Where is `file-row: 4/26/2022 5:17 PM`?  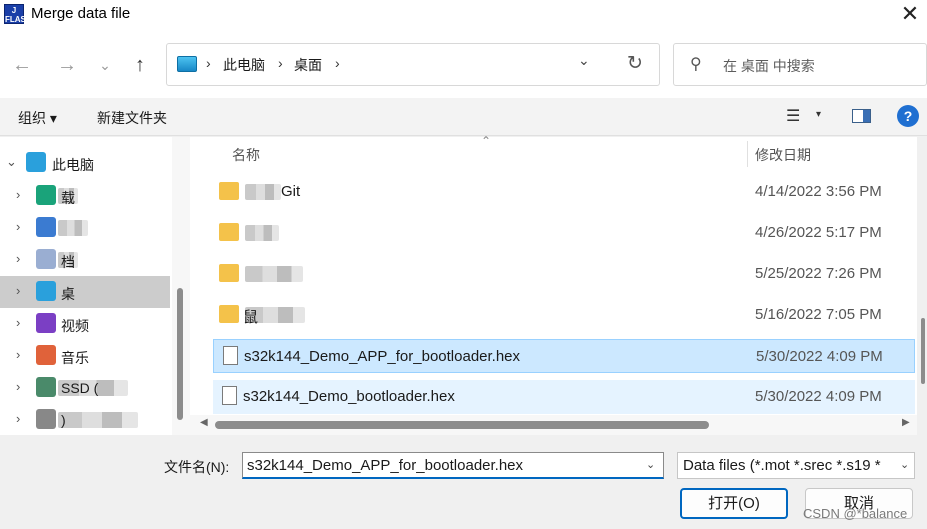 file-row: 4/26/2022 5:17 PM is located at coordinates (564, 233).